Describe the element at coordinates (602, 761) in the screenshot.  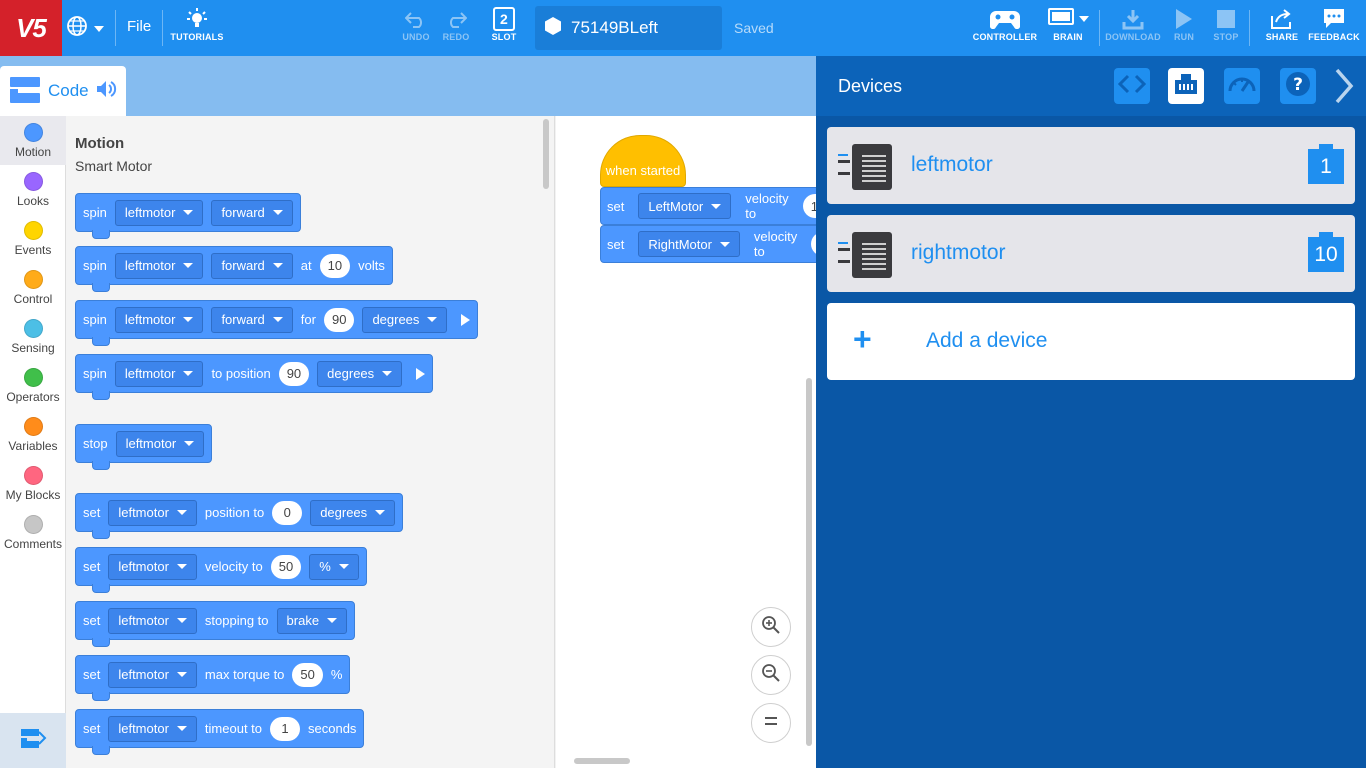
I see `workspace-horizontal-scrollbar` at that location.